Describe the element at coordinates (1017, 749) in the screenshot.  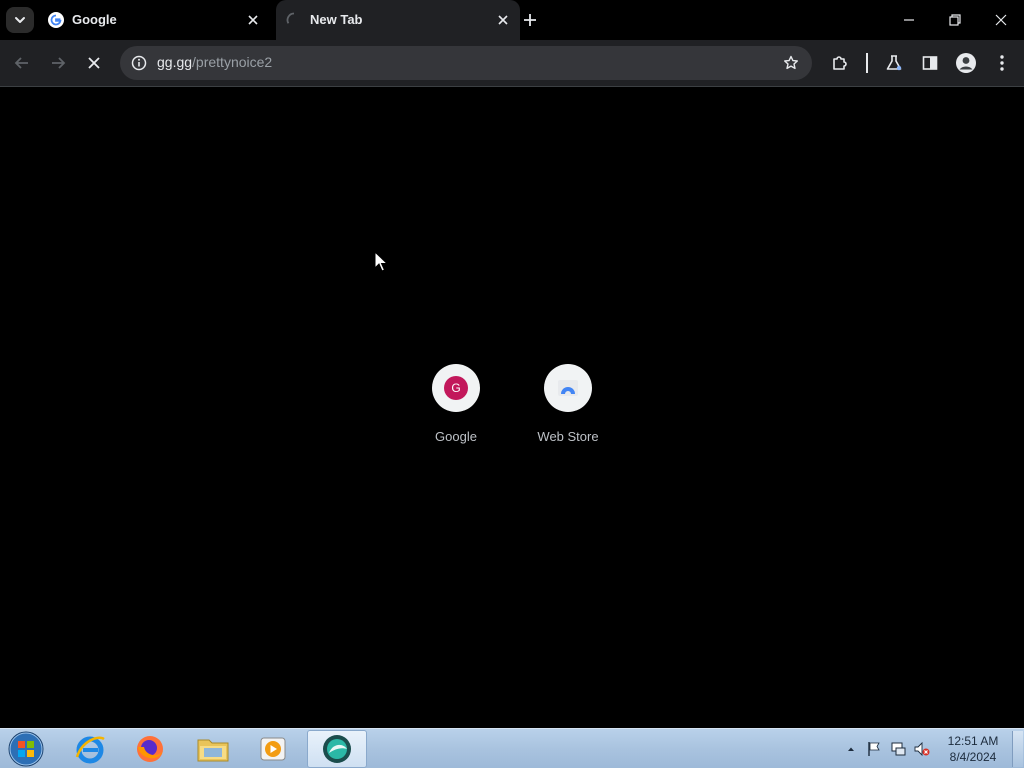
I see `show-desktop-button` at that location.